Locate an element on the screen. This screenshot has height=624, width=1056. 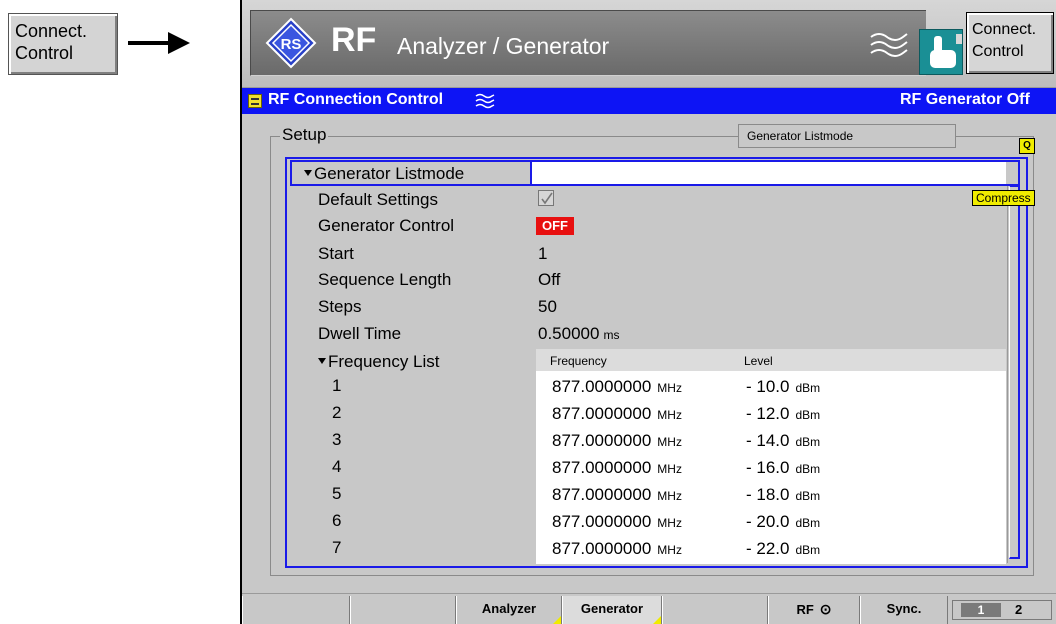
sequence-length-label: Sequence Length is located at coordinates (385, 279).